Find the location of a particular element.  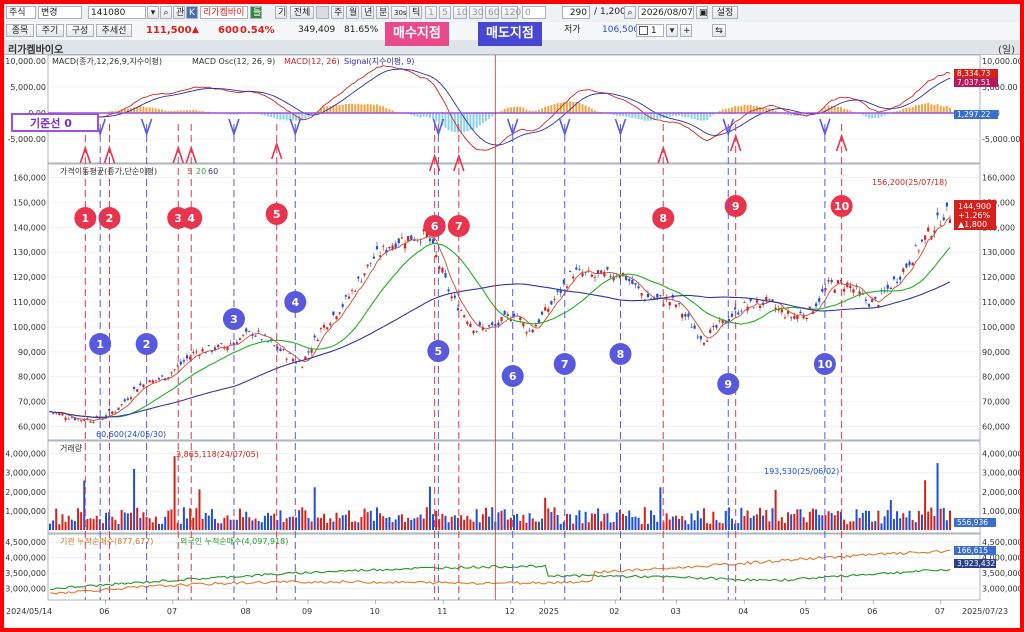

period-button: 틀 is located at coordinates (256, 12).